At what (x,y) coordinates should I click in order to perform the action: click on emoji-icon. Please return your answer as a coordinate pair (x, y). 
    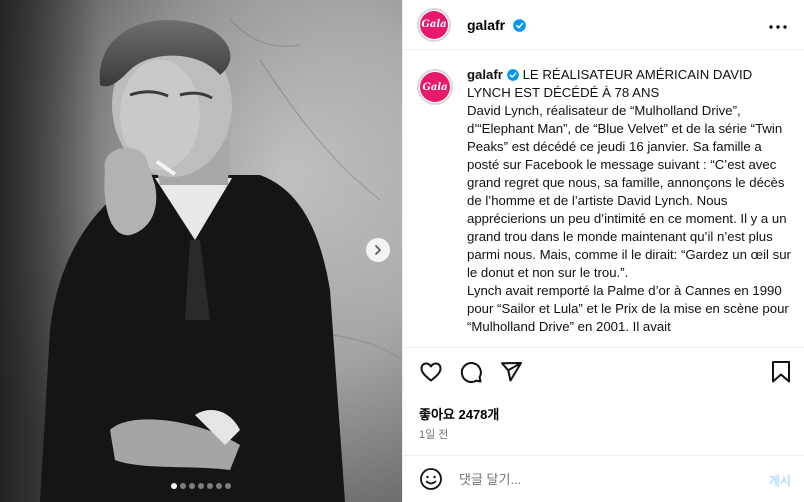
    Looking at the image, I should click on (431, 479).